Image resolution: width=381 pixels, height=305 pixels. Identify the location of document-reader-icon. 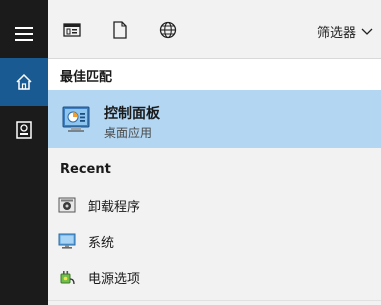
(24, 130).